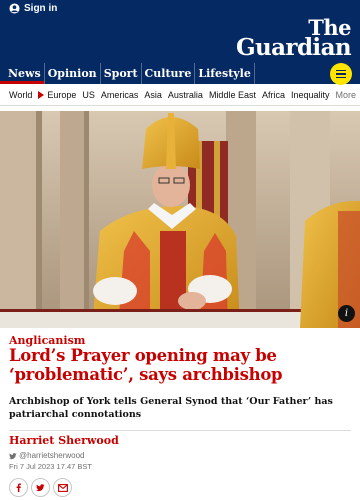 The width and height of the screenshot is (360, 500). I want to click on pillar-lifestyle: Lifestyle, so click(225, 73).